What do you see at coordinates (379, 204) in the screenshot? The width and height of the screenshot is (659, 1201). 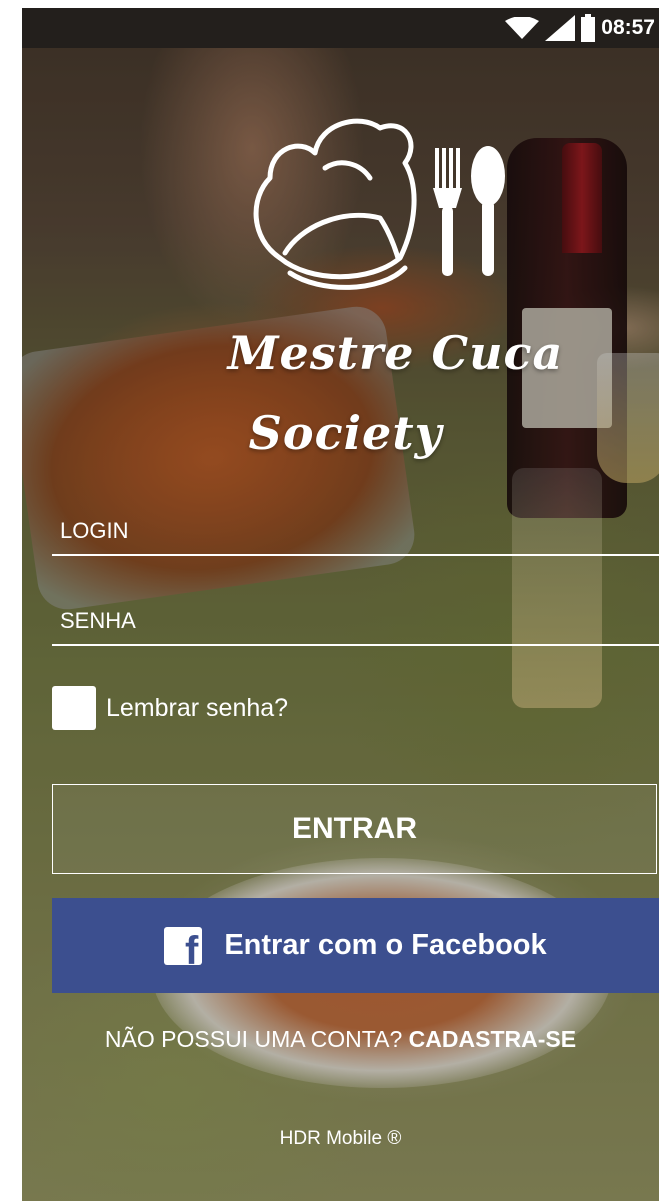 I see `chef-hat-icon` at bounding box center [379, 204].